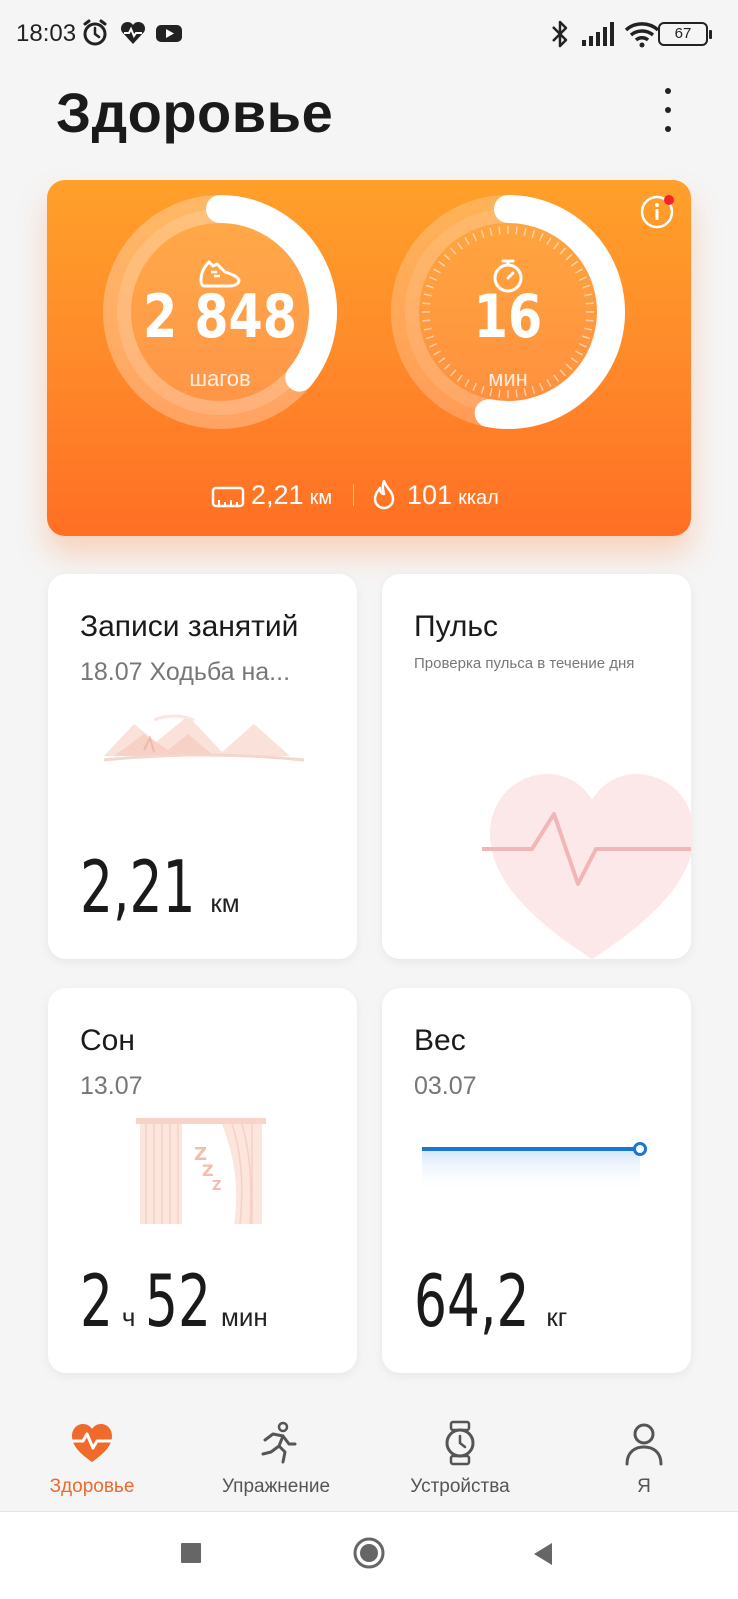  I want to click on sleep-date: 13.07, so click(111, 1086).